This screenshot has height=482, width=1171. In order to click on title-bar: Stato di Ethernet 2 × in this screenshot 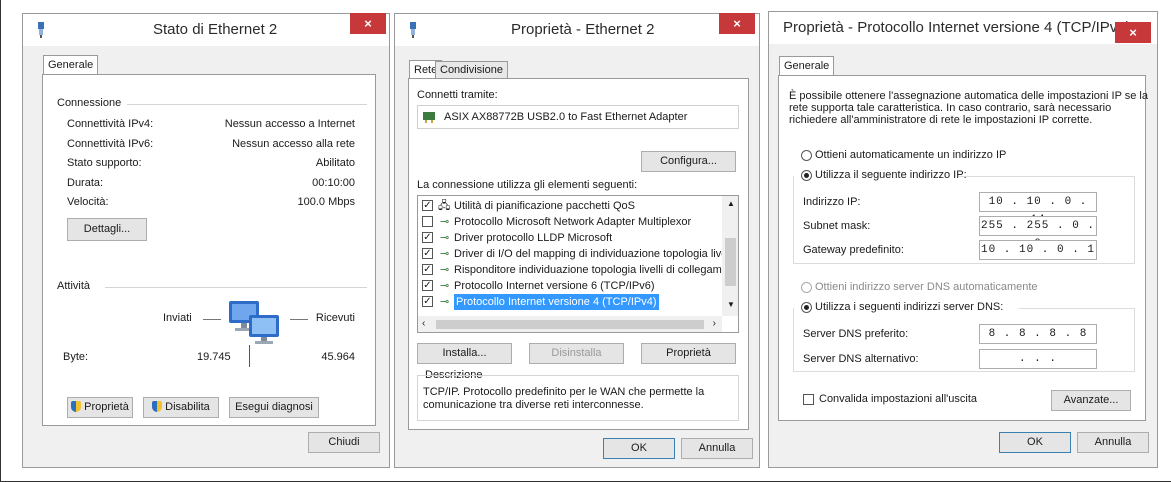, I will do `click(206, 29)`.